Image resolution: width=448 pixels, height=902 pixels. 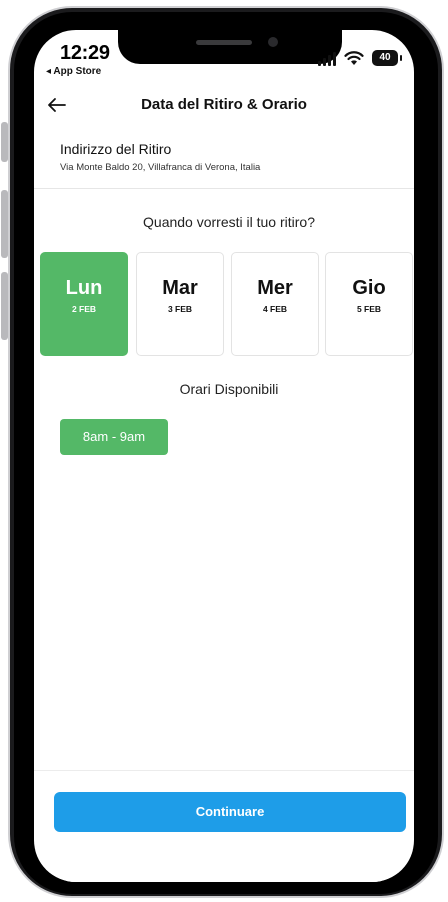 What do you see at coordinates (180, 309) in the screenshot?
I see `day-date: 3 FEB` at bounding box center [180, 309].